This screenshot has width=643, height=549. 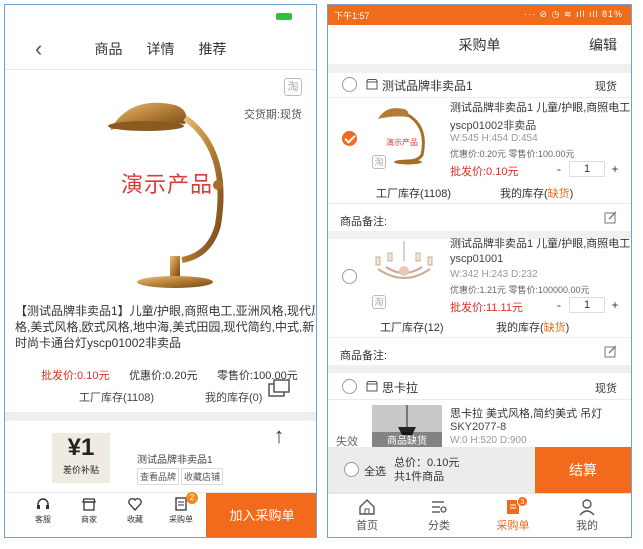 I want to click on status-bar: 下午1:57 ··· ⊘ ◷ ≋ ıll ıll 81%, so click(x=479, y=15).